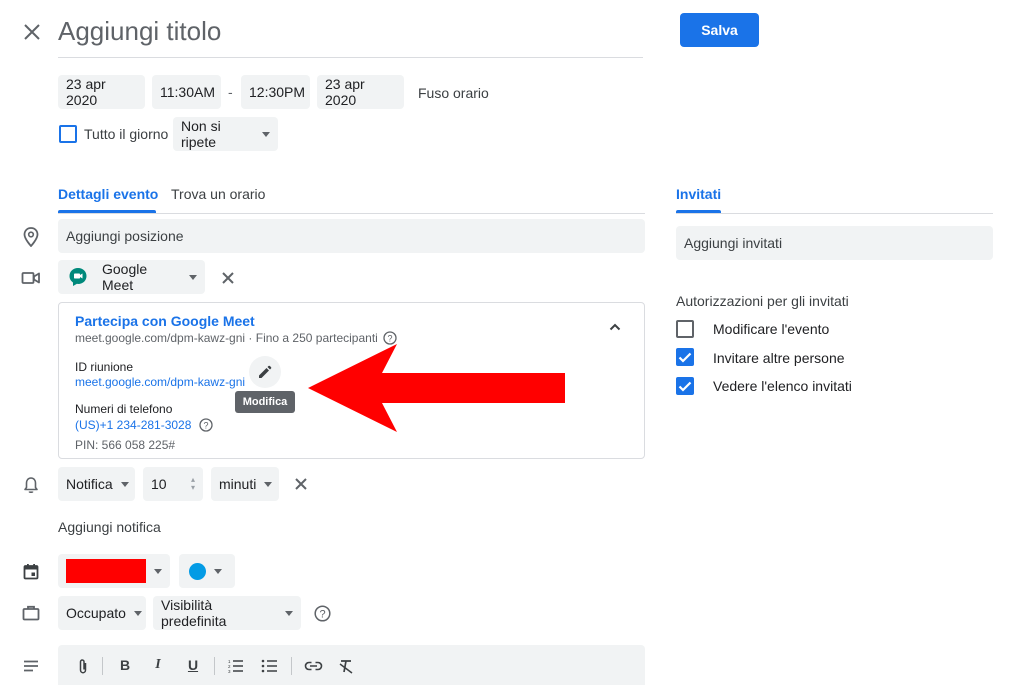 This screenshot has width=1024, height=685. I want to click on tab-details: Dettagli evento, so click(108, 194).